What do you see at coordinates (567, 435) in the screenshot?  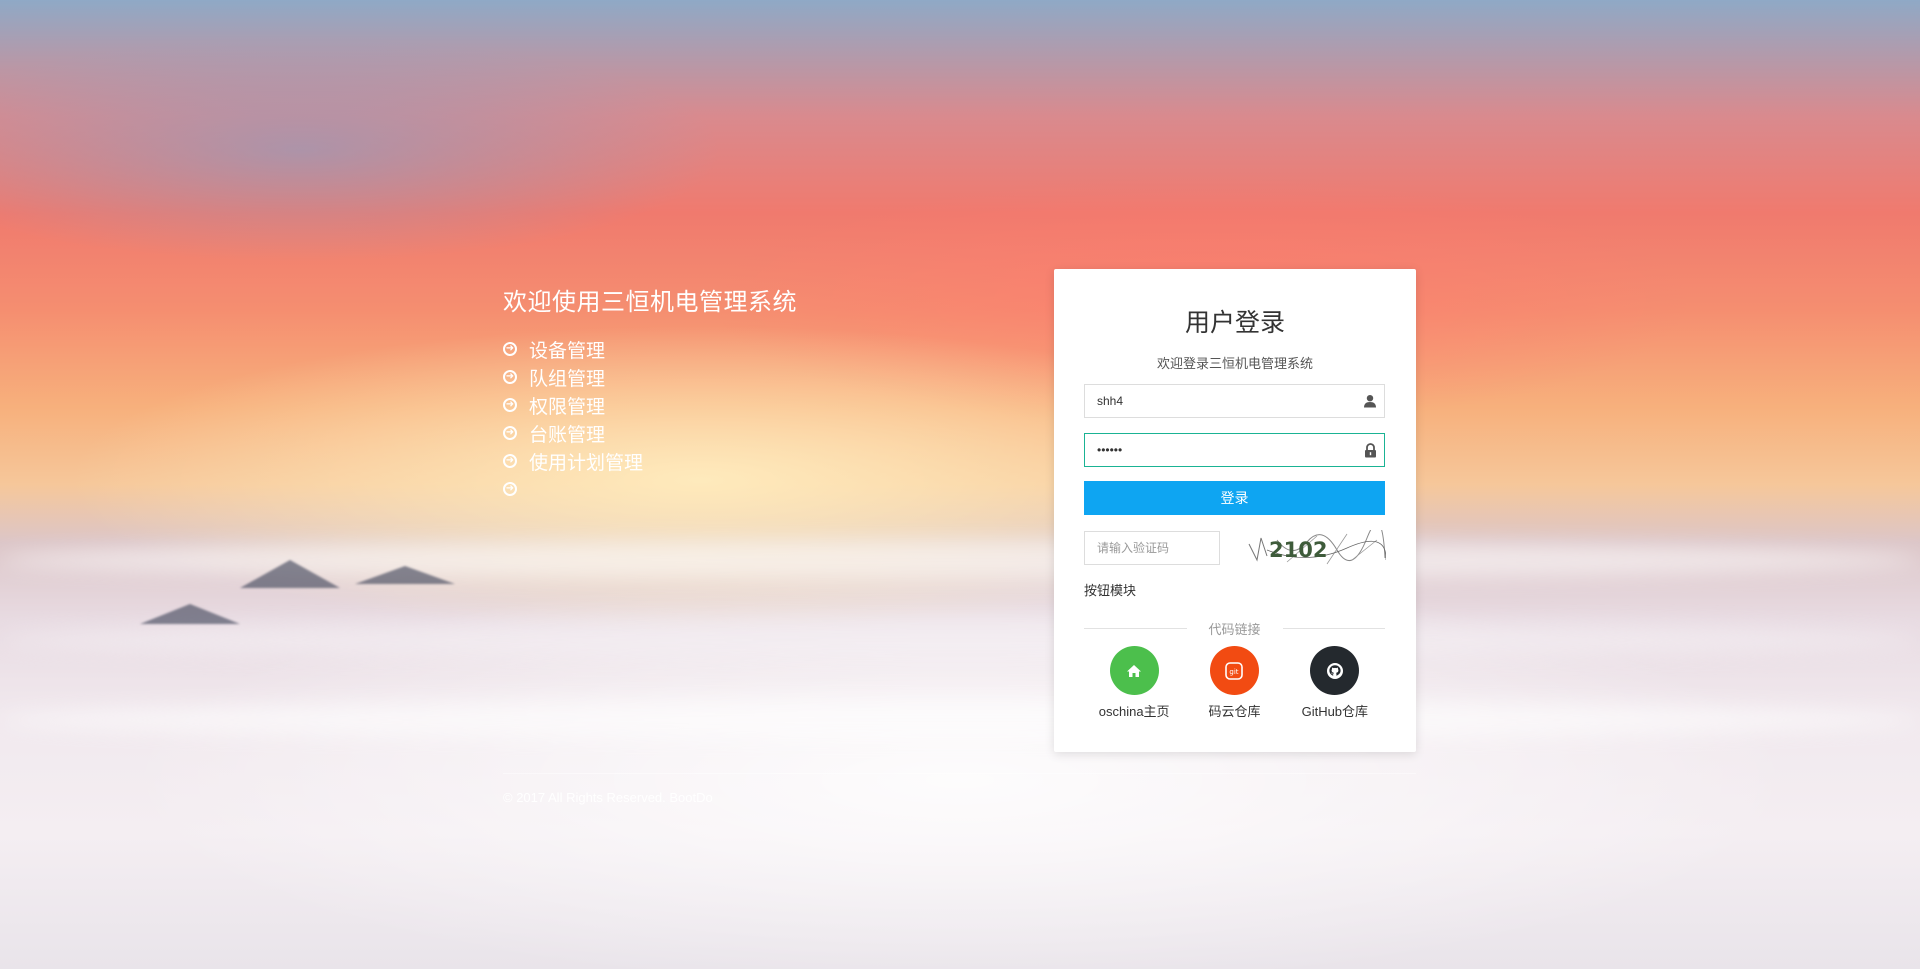 I see `feature-label: 台账管理` at bounding box center [567, 435].